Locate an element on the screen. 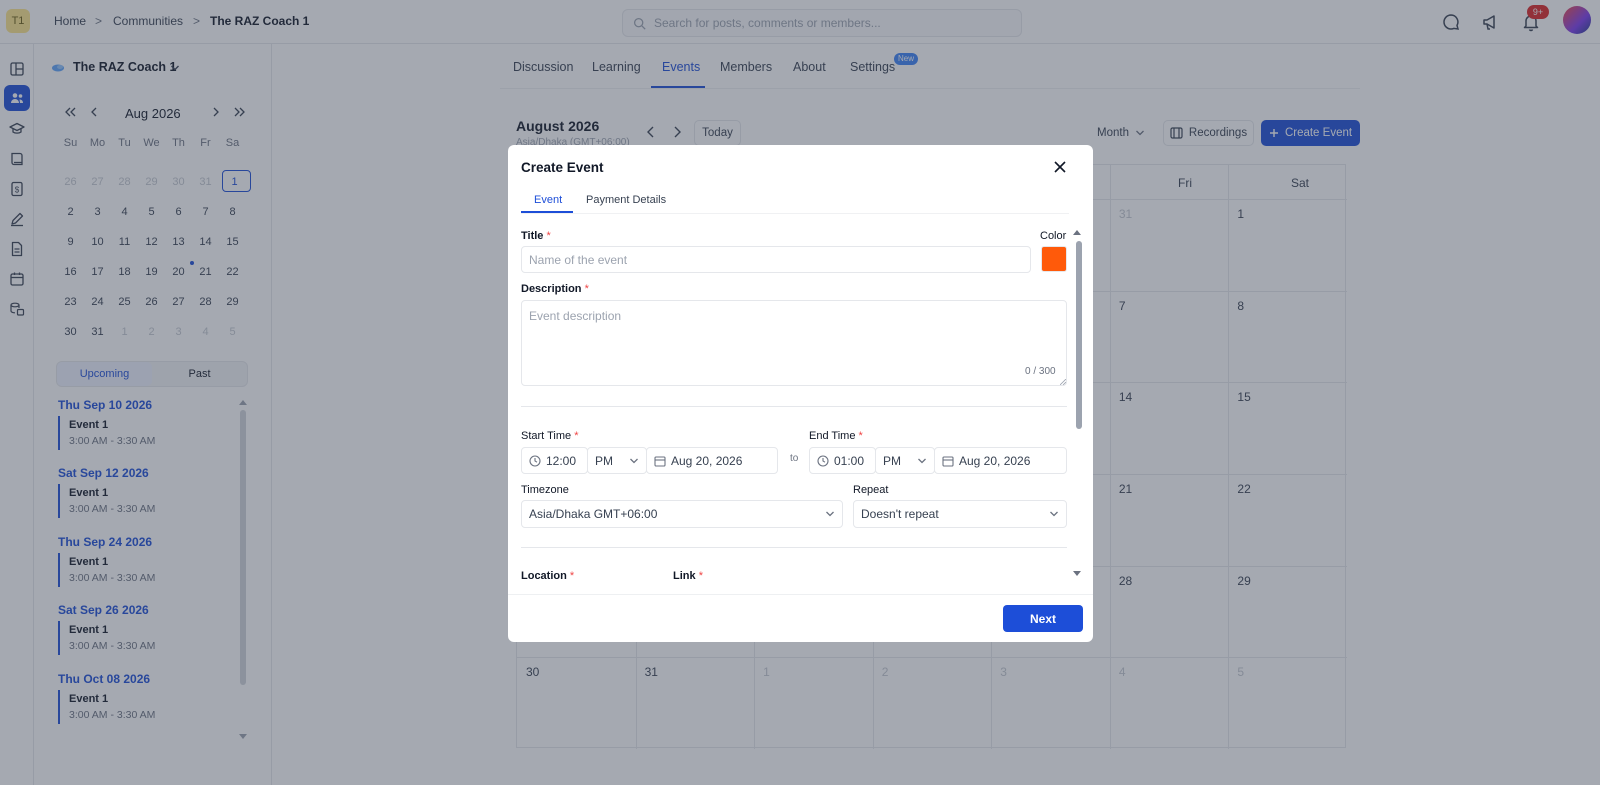  repeat-value: Doesn't repeat is located at coordinates (900, 514).